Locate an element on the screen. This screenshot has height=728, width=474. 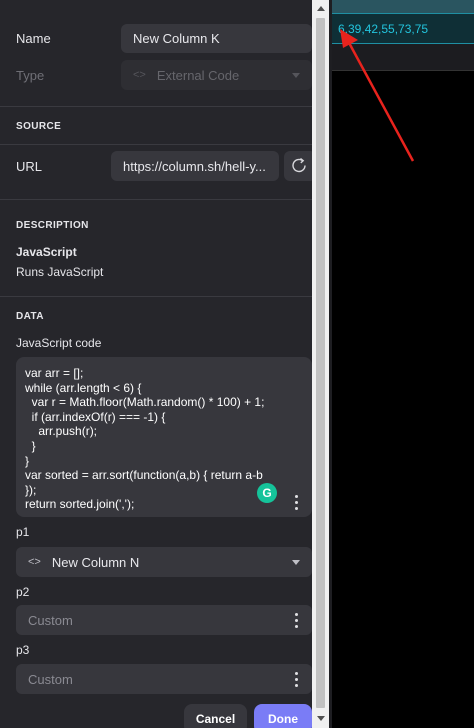
panel-scrollbar is located at coordinates (320, 364).